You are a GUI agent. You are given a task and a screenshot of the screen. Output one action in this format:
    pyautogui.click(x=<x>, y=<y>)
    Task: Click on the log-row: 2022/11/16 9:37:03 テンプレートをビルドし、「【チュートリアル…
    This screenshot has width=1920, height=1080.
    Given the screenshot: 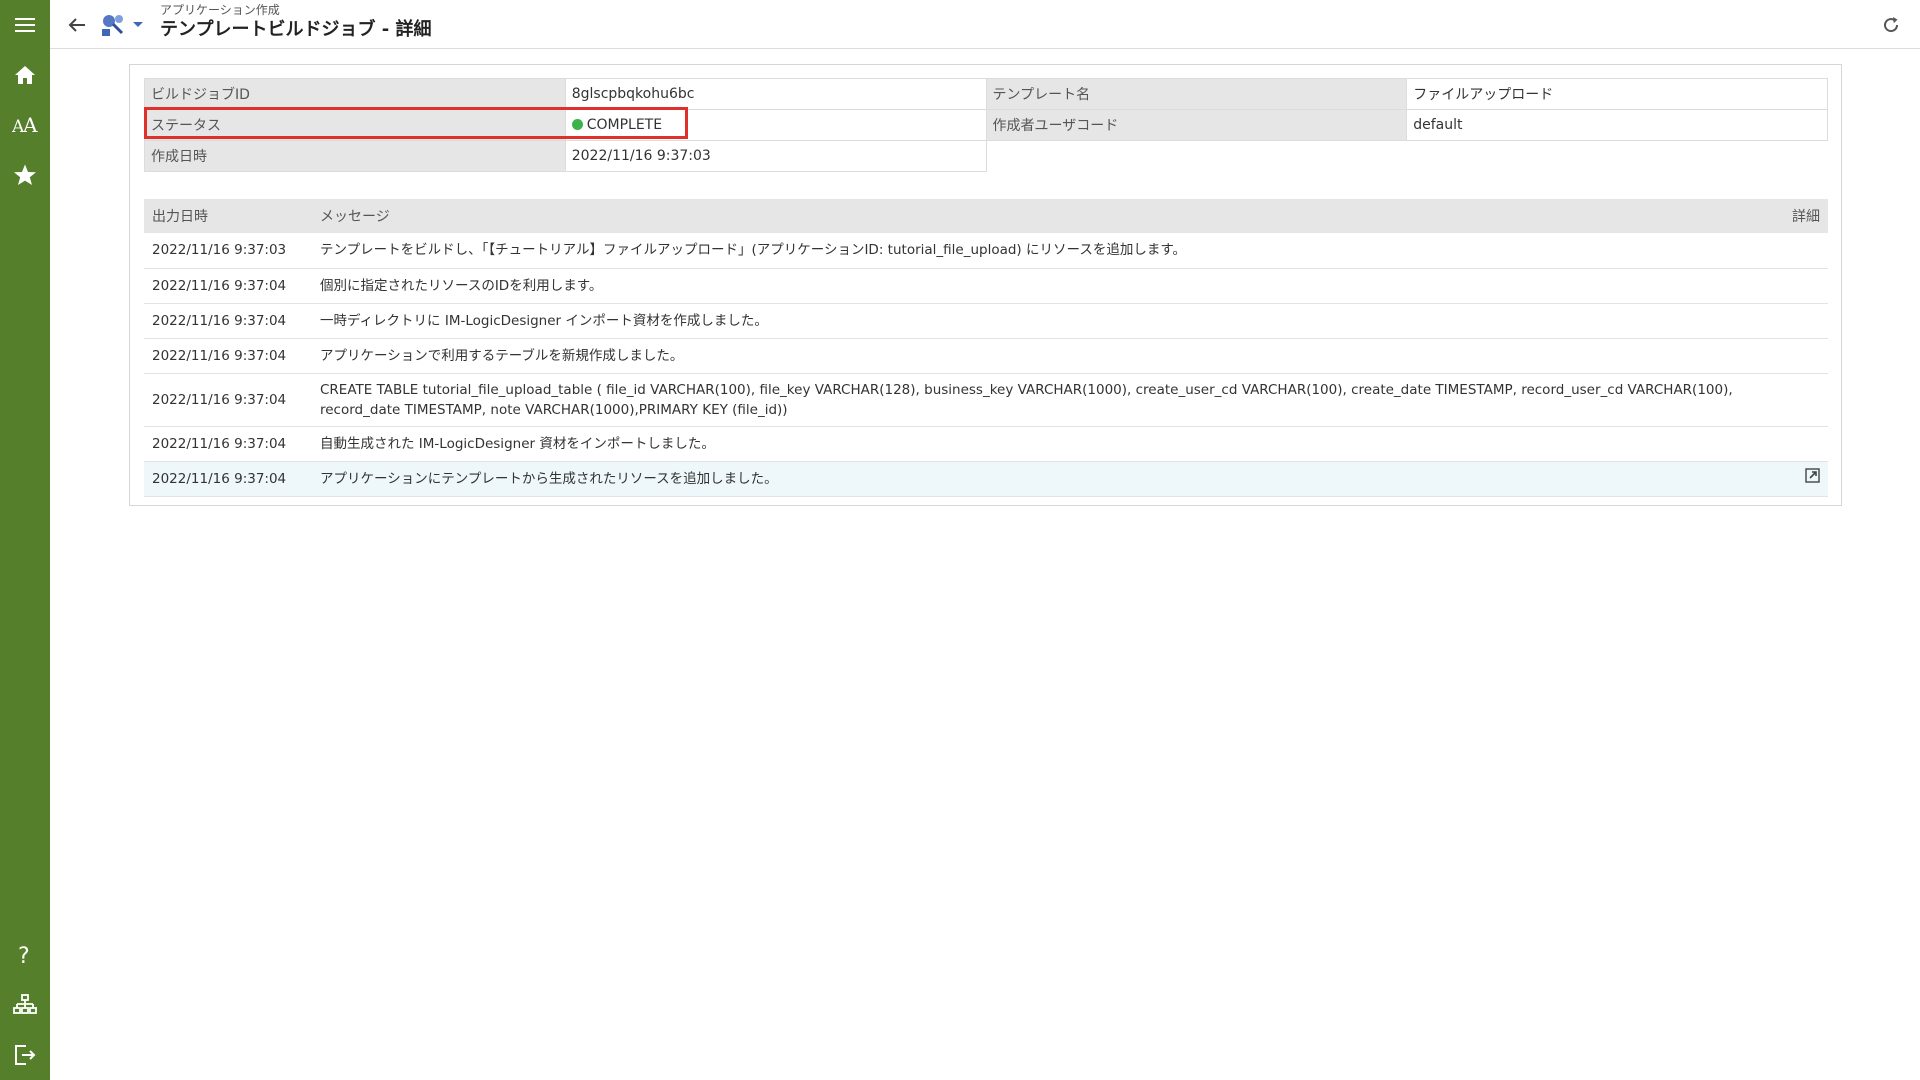 What is the action you would take?
    pyautogui.click(x=986, y=251)
    